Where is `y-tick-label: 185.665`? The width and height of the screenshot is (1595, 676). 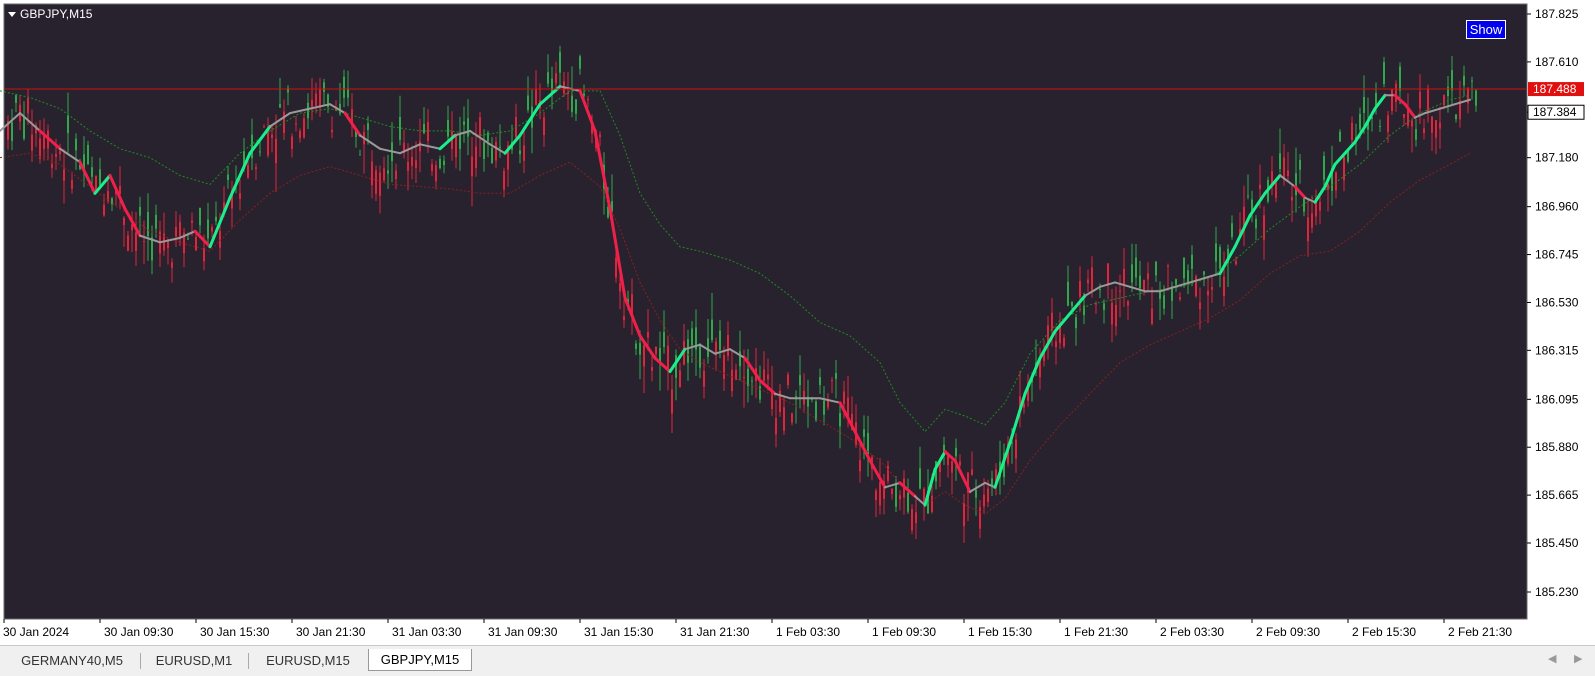
y-tick-label: 185.665 is located at coordinates (1557, 495).